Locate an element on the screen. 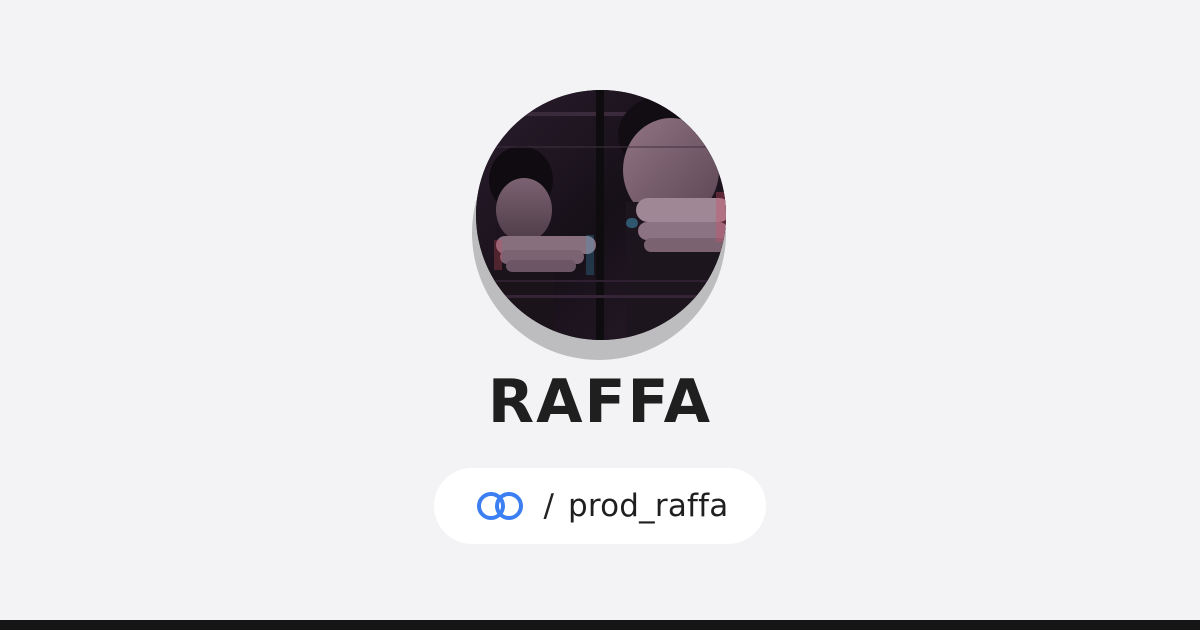 The width and height of the screenshot is (1200, 630). bottom-bar is located at coordinates (600, 625).